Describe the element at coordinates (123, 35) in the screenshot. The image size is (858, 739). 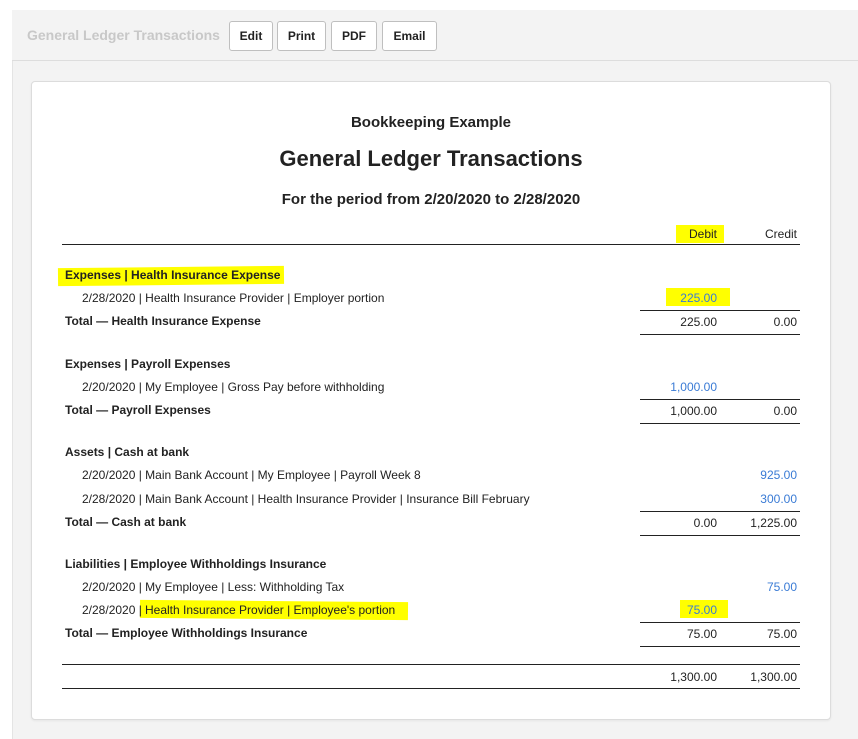
I see `toolbar-title: General Ledger Transactions` at that location.